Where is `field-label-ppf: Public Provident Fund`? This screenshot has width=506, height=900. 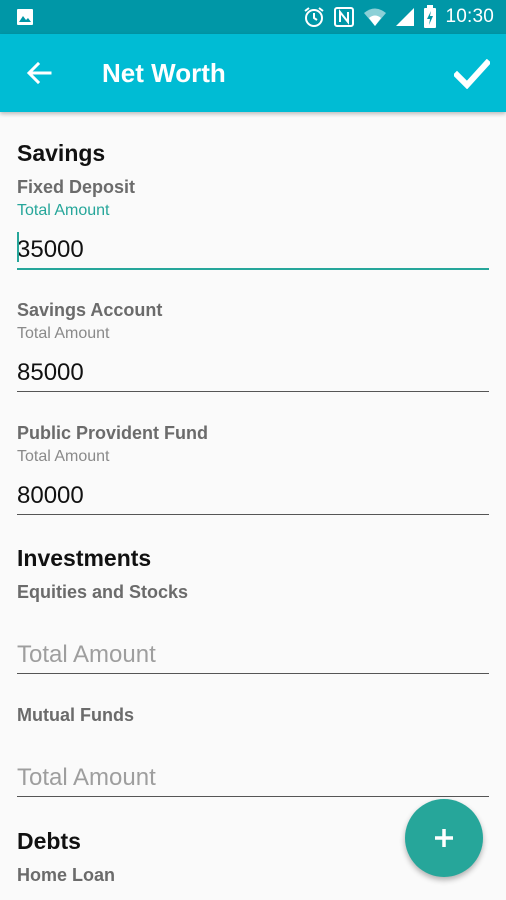 field-label-ppf: Public Provident Fund is located at coordinates (113, 433).